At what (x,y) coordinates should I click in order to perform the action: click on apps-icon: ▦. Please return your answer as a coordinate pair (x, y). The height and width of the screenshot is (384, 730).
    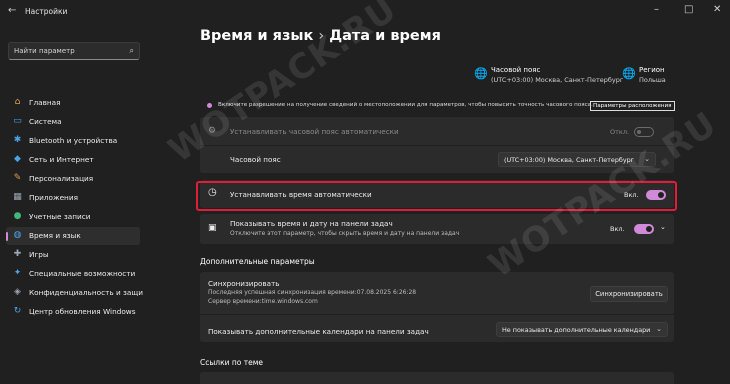
    Looking at the image, I should click on (17, 197).